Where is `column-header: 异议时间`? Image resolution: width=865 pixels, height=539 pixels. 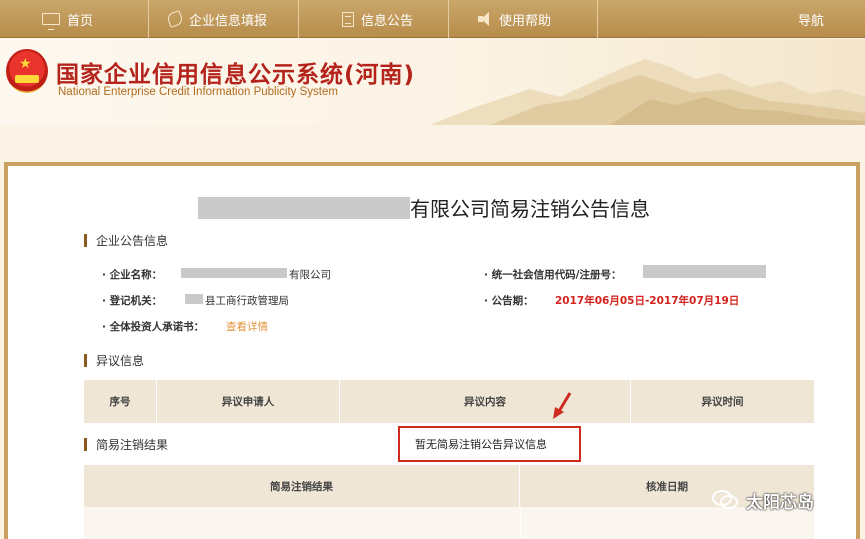
column-header: 异议时间 is located at coordinates (722, 402).